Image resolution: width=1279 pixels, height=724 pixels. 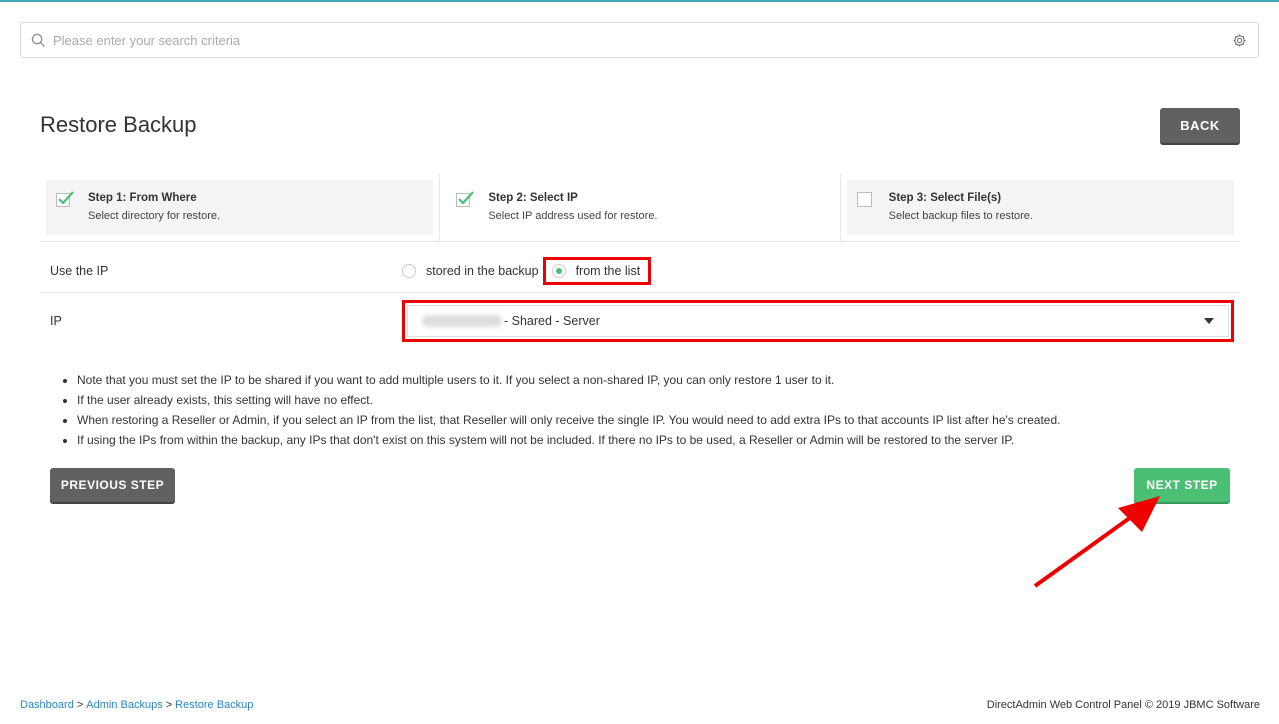 I want to click on annotation-arrow-icon, so click(x=1096, y=542).